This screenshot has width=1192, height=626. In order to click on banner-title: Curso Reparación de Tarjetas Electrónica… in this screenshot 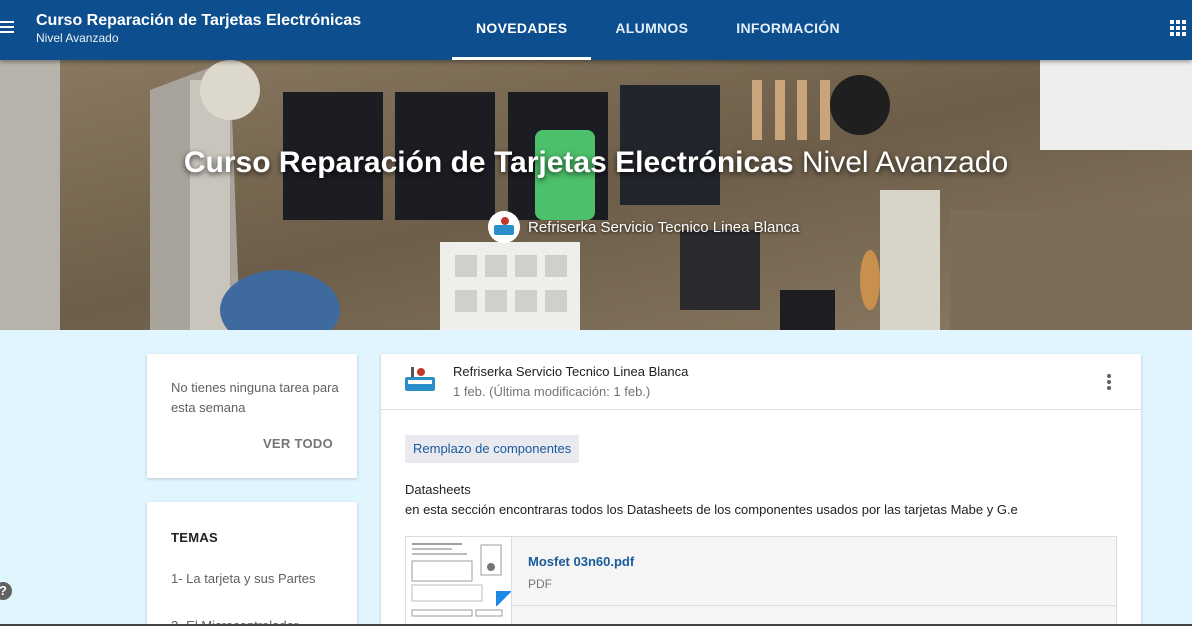, I will do `click(596, 162)`.